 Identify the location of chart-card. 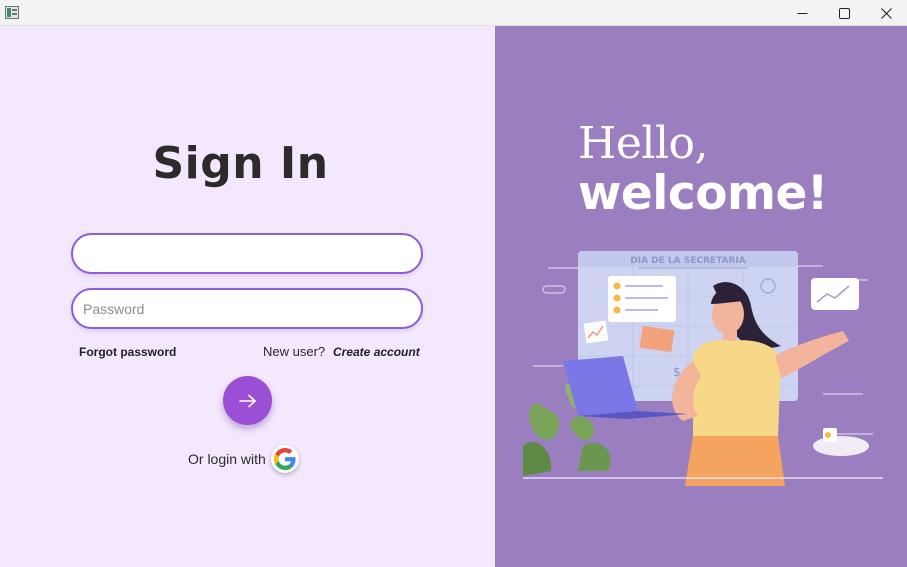
(835, 294).